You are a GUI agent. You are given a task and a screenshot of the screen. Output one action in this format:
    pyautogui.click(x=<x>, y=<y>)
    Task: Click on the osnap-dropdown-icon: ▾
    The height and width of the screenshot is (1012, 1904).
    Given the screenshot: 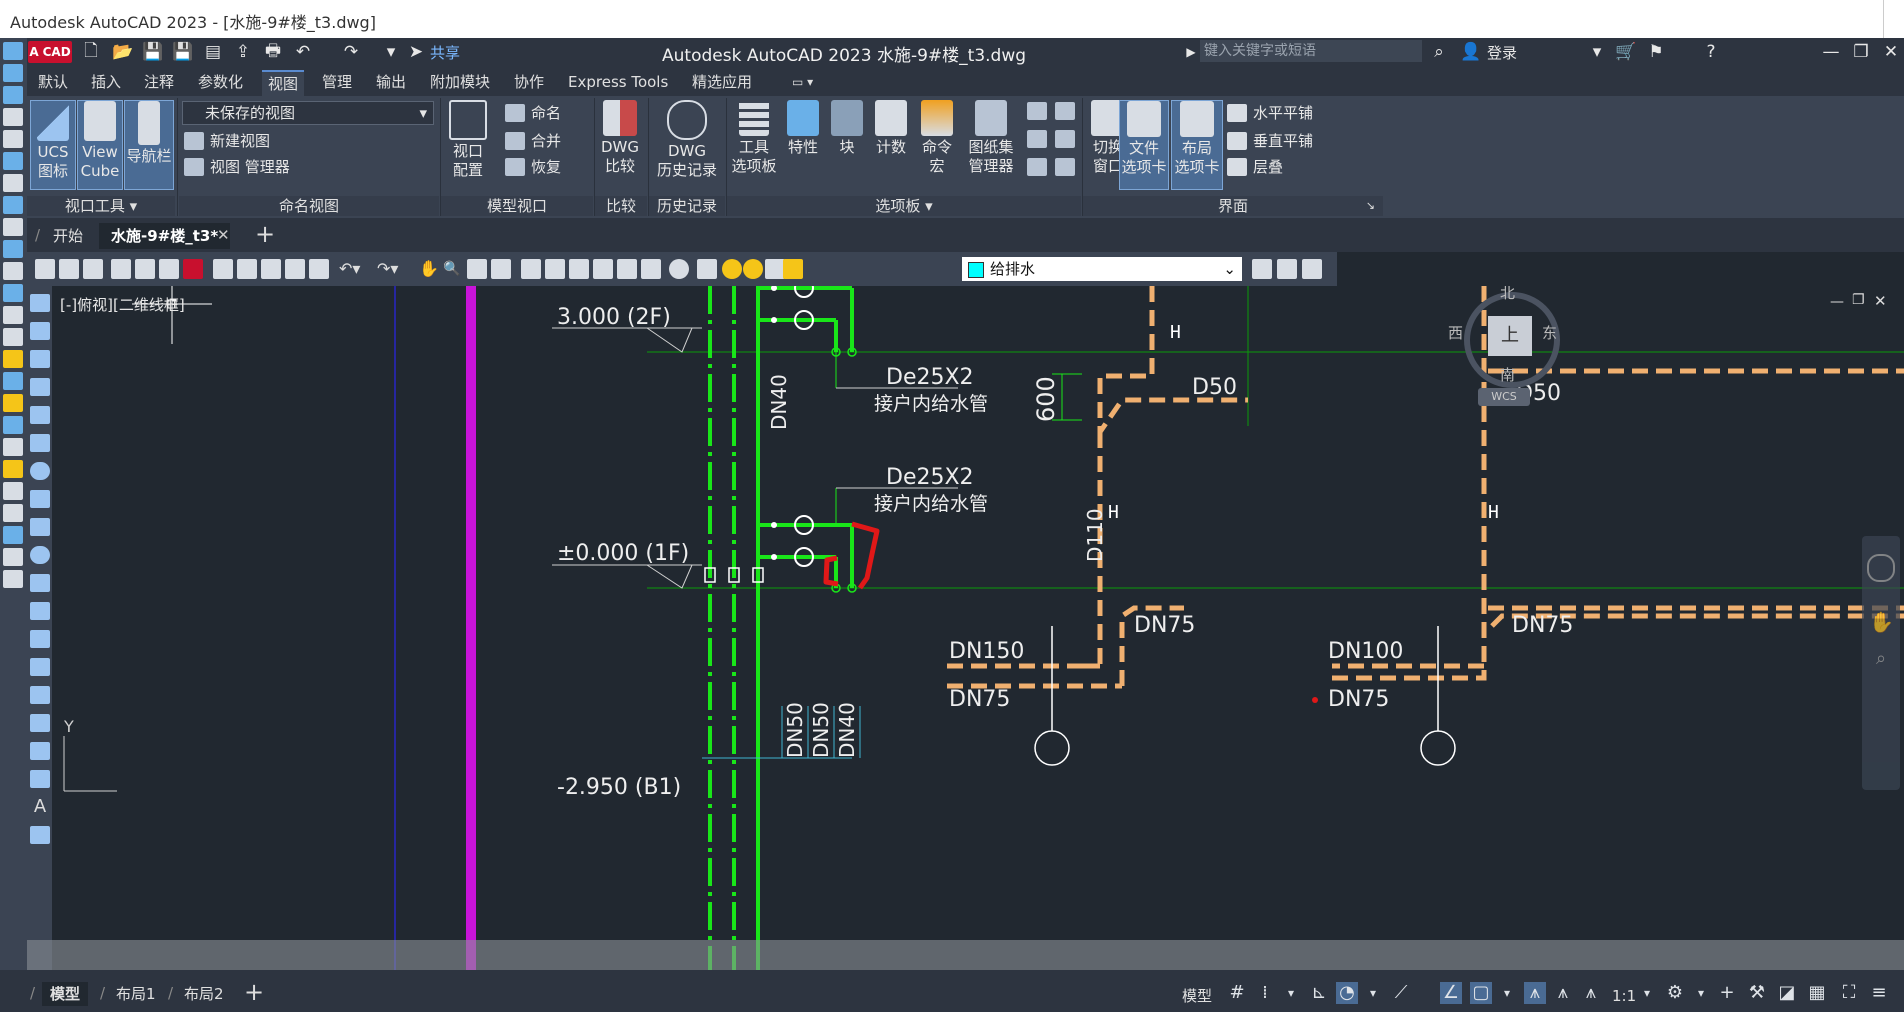 What is the action you would take?
    pyautogui.click(x=1507, y=993)
    